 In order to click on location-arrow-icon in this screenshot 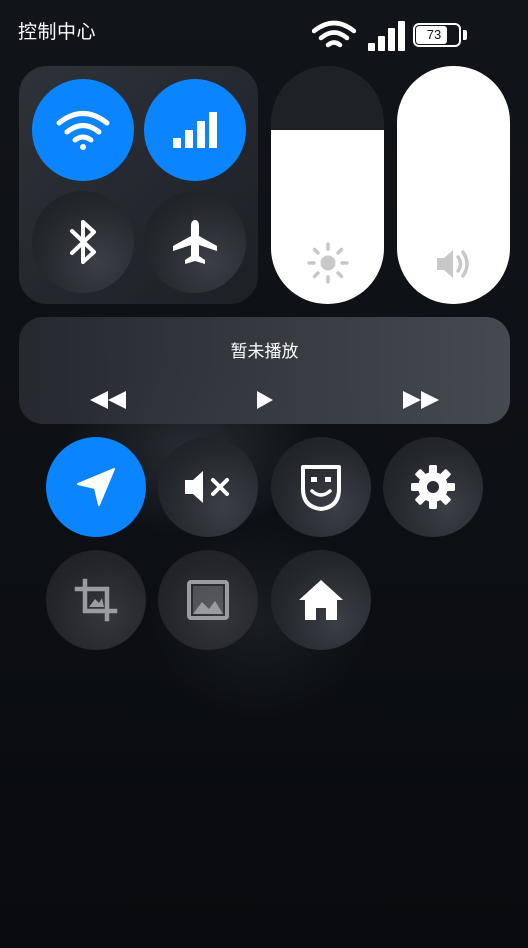, I will do `click(96, 487)`.